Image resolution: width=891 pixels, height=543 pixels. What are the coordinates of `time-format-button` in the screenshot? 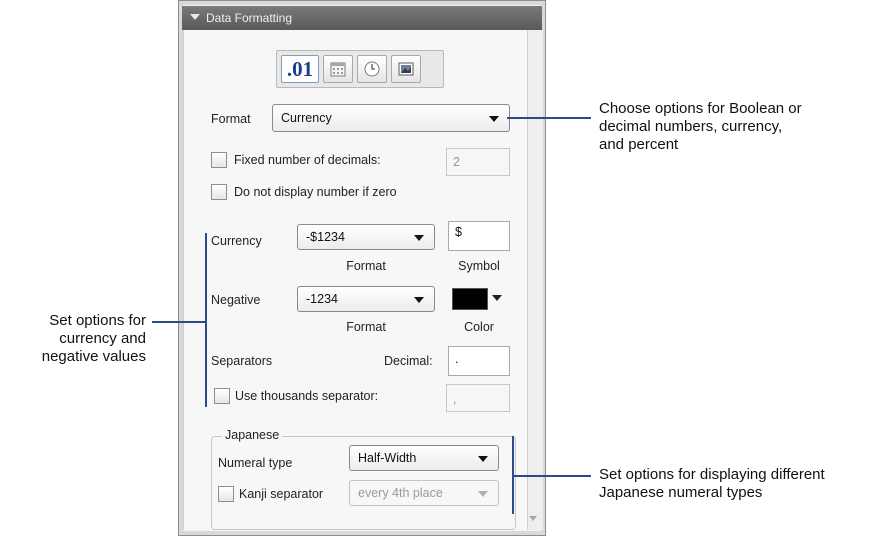 It's located at (372, 69).